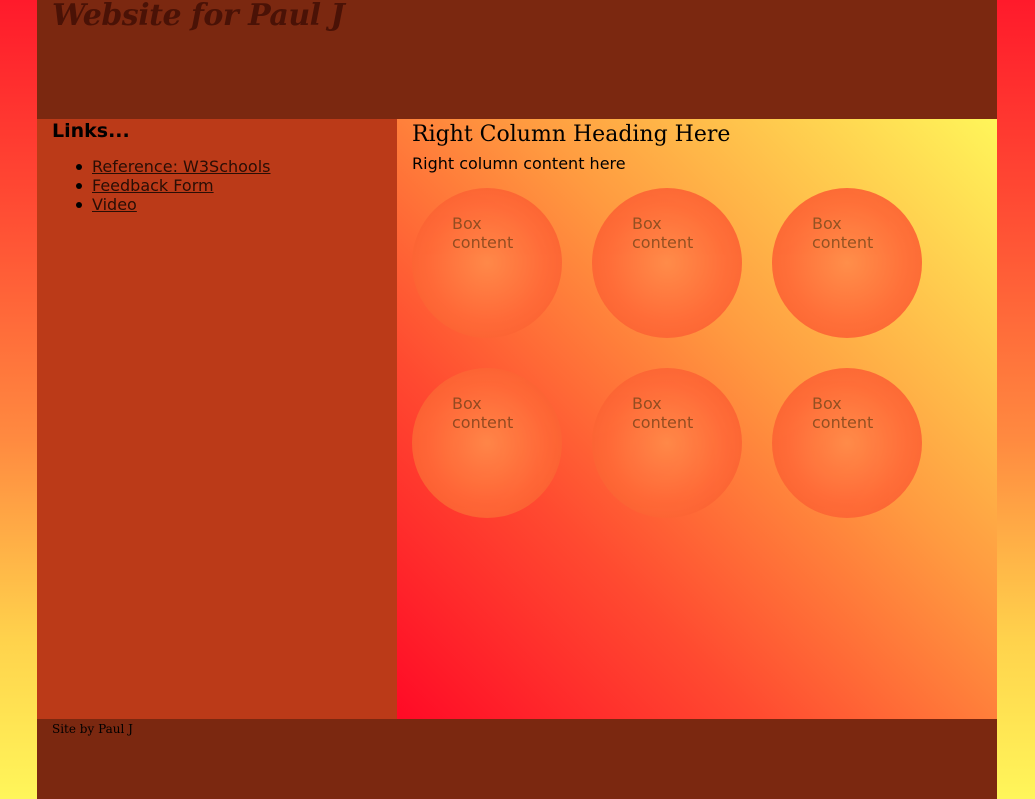  What do you see at coordinates (519, 163) in the screenshot?
I see `right-column-content: Right column content here` at bounding box center [519, 163].